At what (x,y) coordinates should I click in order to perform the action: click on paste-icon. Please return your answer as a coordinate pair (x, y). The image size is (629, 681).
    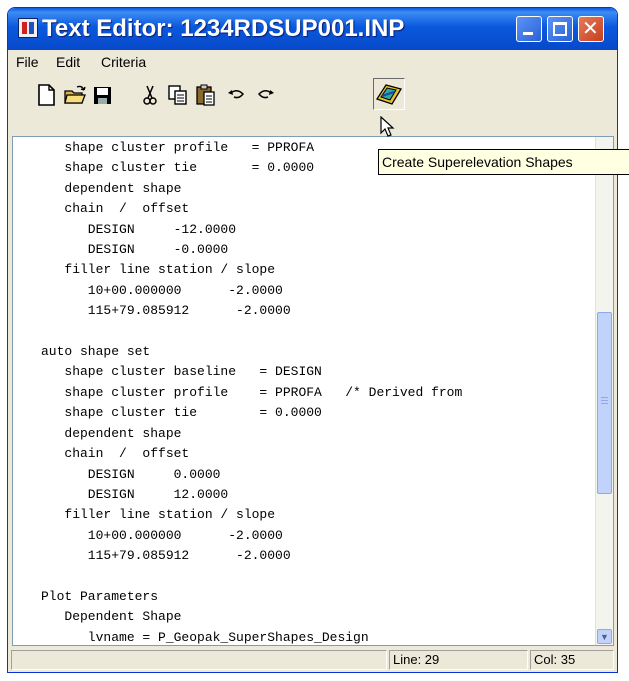
    Looking at the image, I should click on (205, 95).